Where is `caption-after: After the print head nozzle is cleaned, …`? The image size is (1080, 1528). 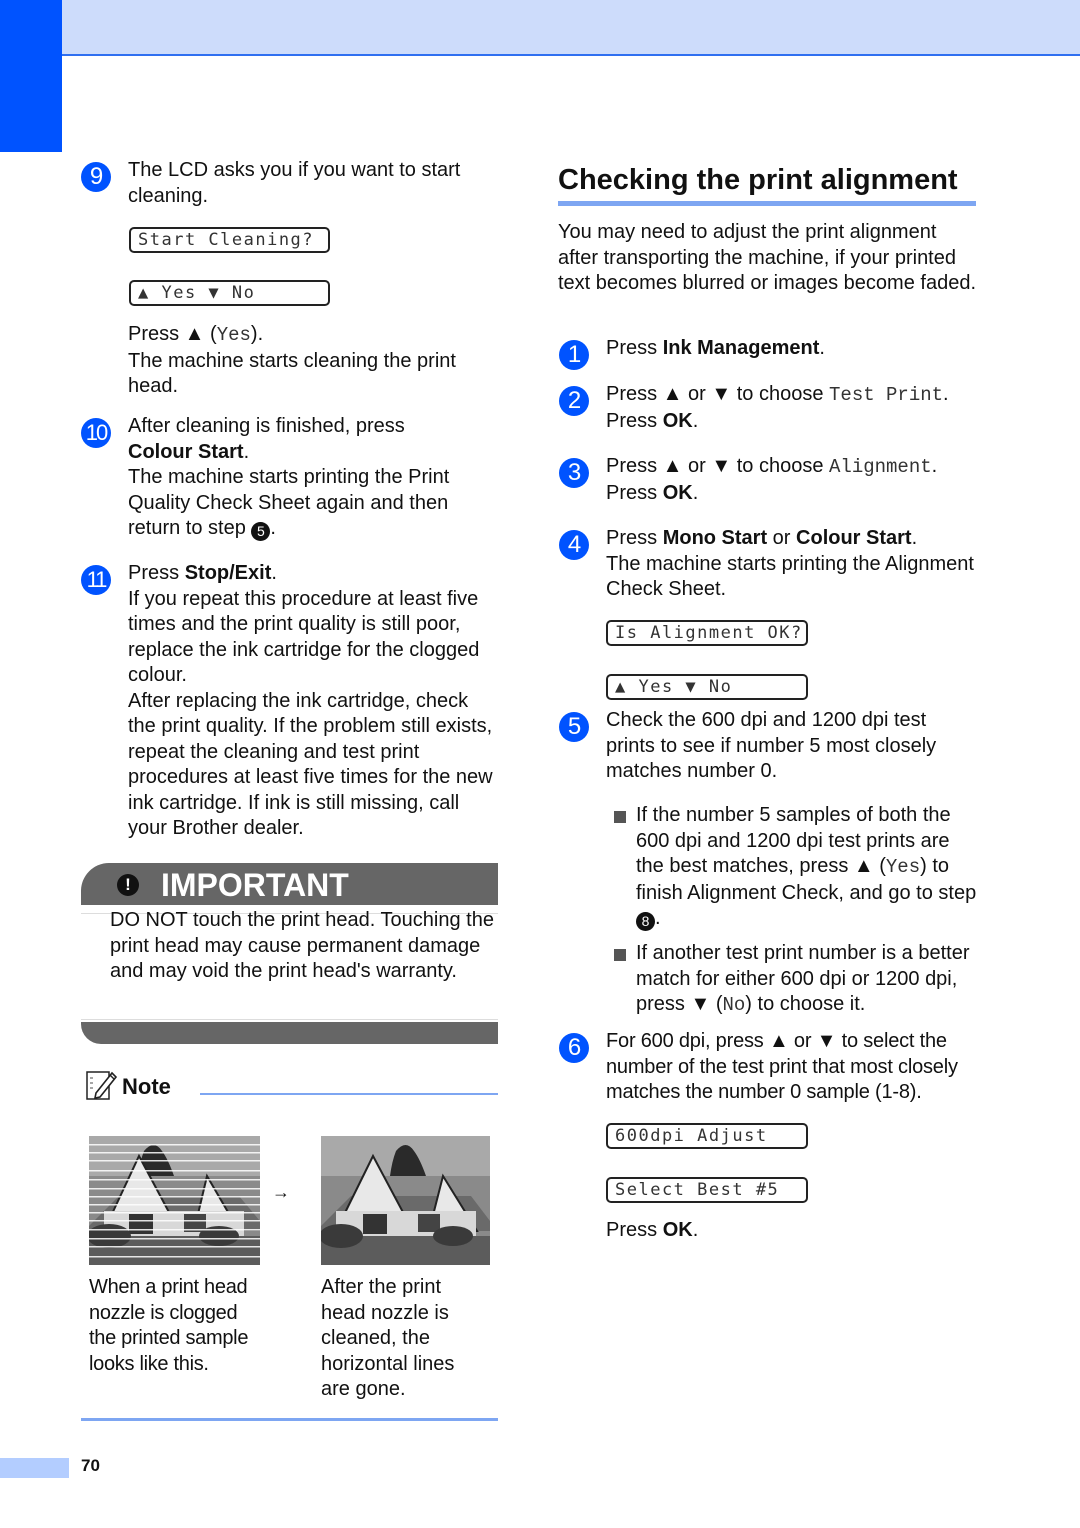 caption-after: After the print head nozzle is cleaned, … is located at coordinates (388, 1338).